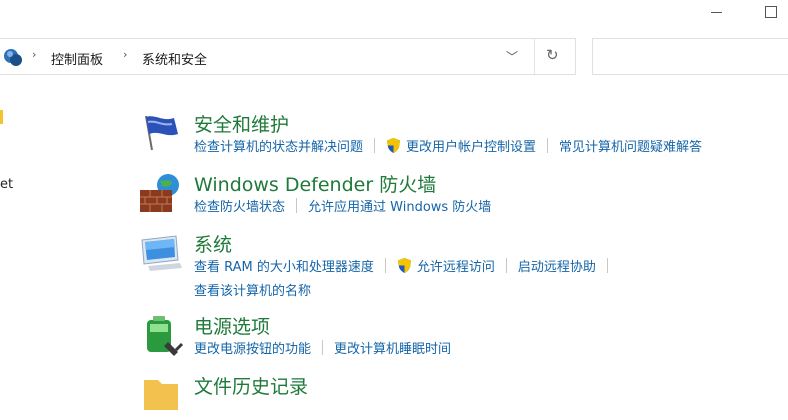 This screenshot has height=420, width=788. Describe the element at coordinates (399, 205) in the screenshot. I see `link-allow-app: 允许应用通过 Windows 防火墙` at that location.